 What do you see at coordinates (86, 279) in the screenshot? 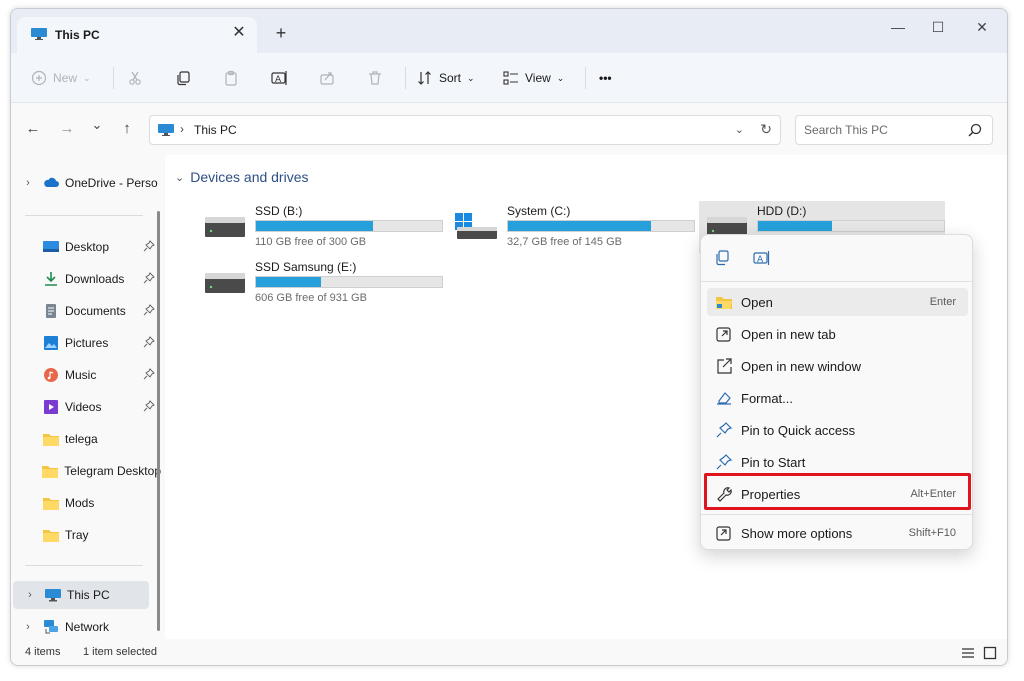
I see `sidebar-item-downloads: Downloads` at bounding box center [86, 279].